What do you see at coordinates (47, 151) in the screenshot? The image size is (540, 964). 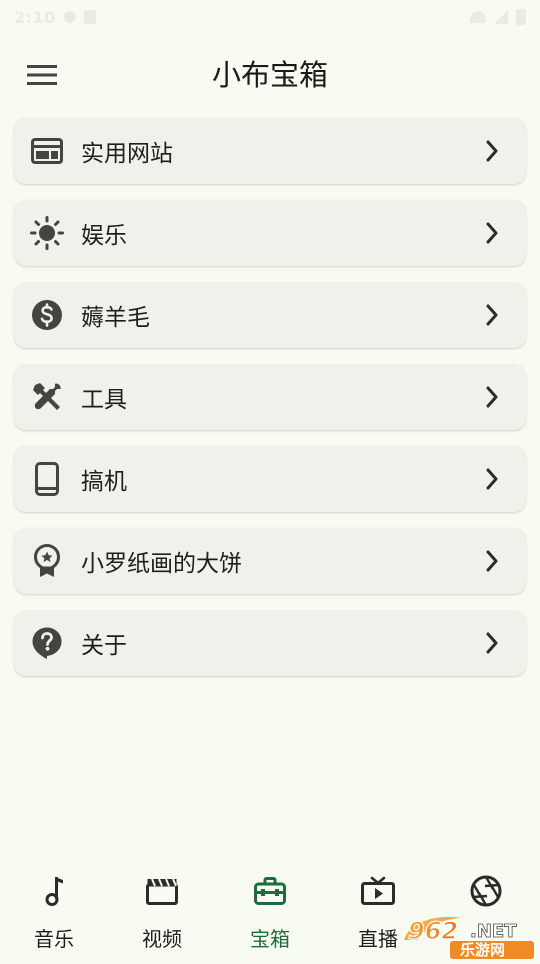 I see `web-icon` at bounding box center [47, 151].